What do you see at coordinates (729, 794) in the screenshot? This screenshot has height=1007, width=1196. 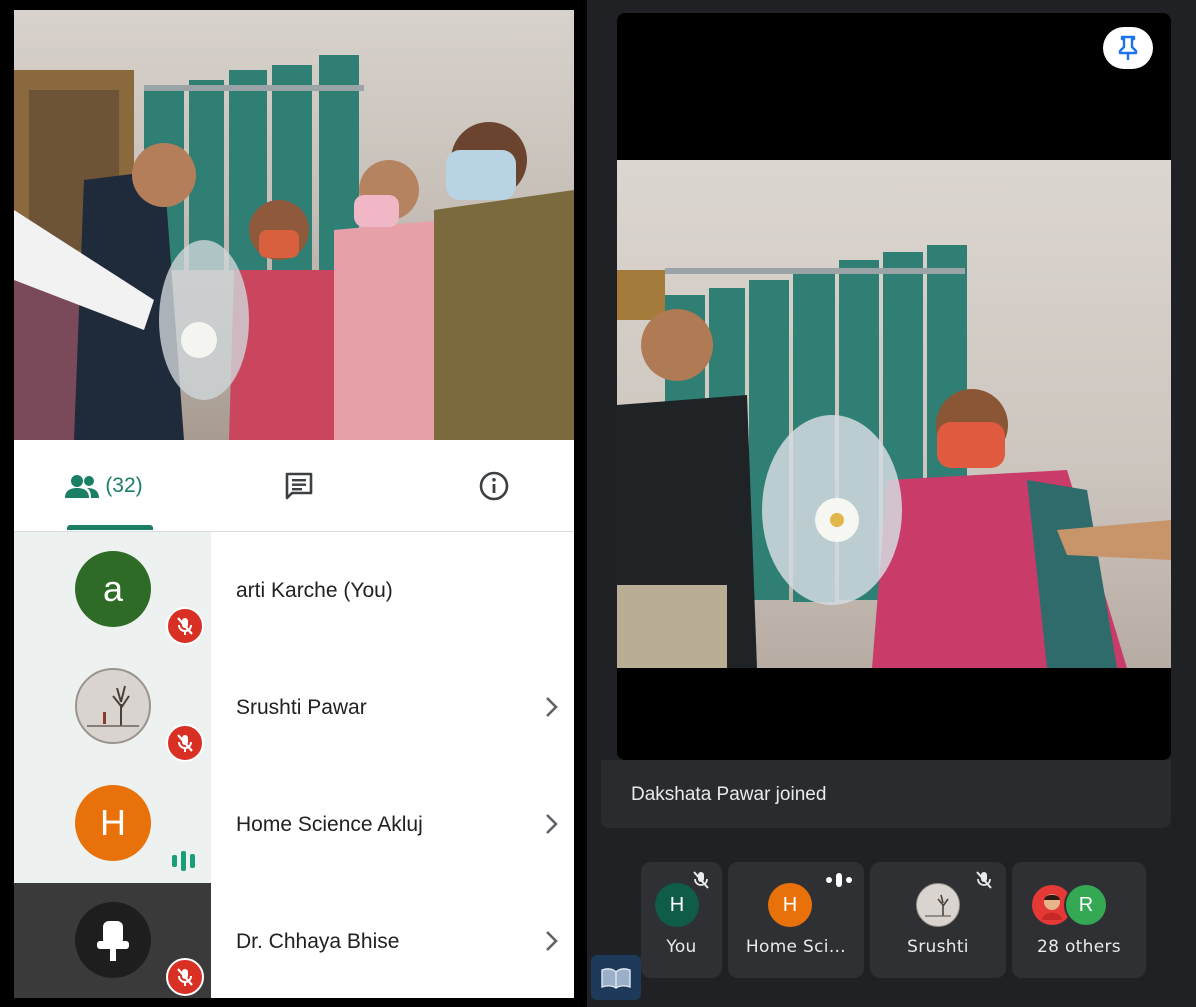 I see `notification-text: Dakshata Pawar joined` at bounding box center [729, 794].